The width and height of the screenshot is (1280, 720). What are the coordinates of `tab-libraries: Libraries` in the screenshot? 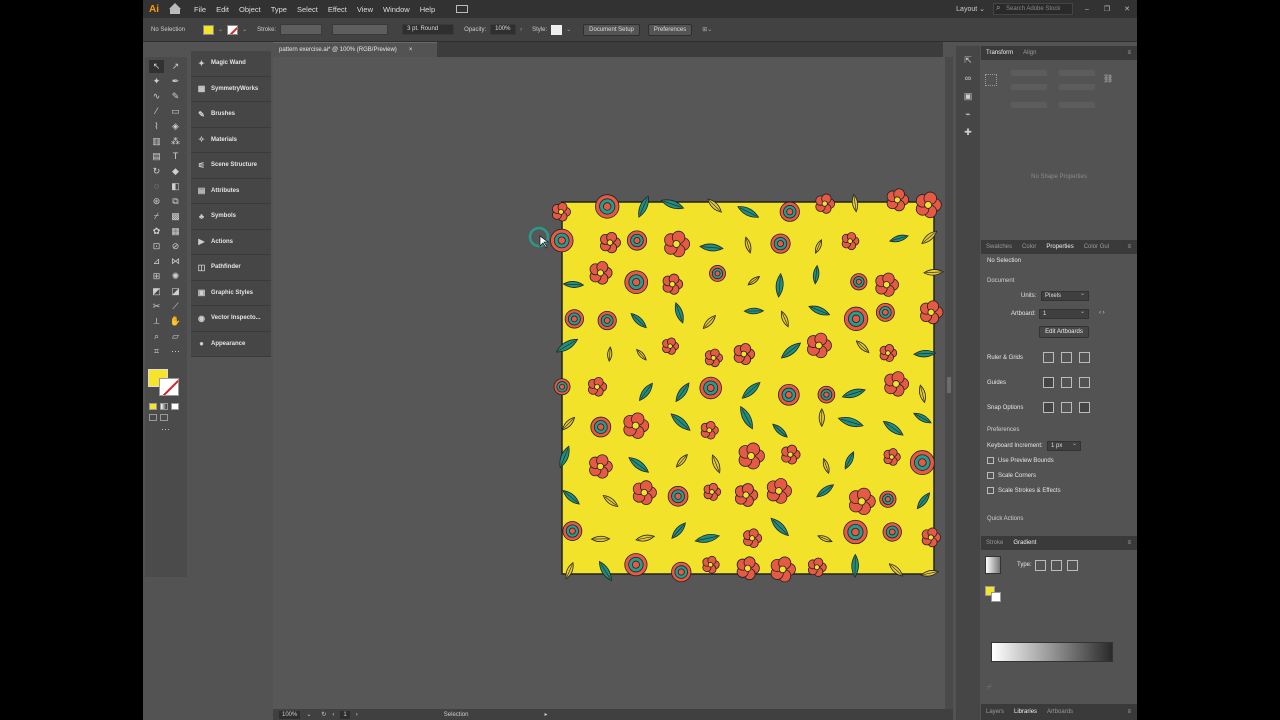 It's located at (1025, 712).